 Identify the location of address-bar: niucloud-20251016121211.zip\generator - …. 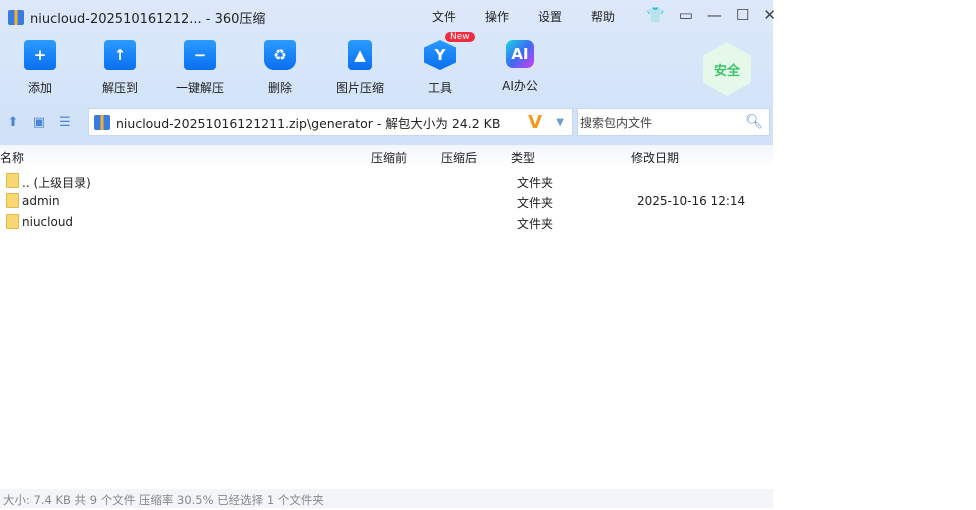
(330, 122).